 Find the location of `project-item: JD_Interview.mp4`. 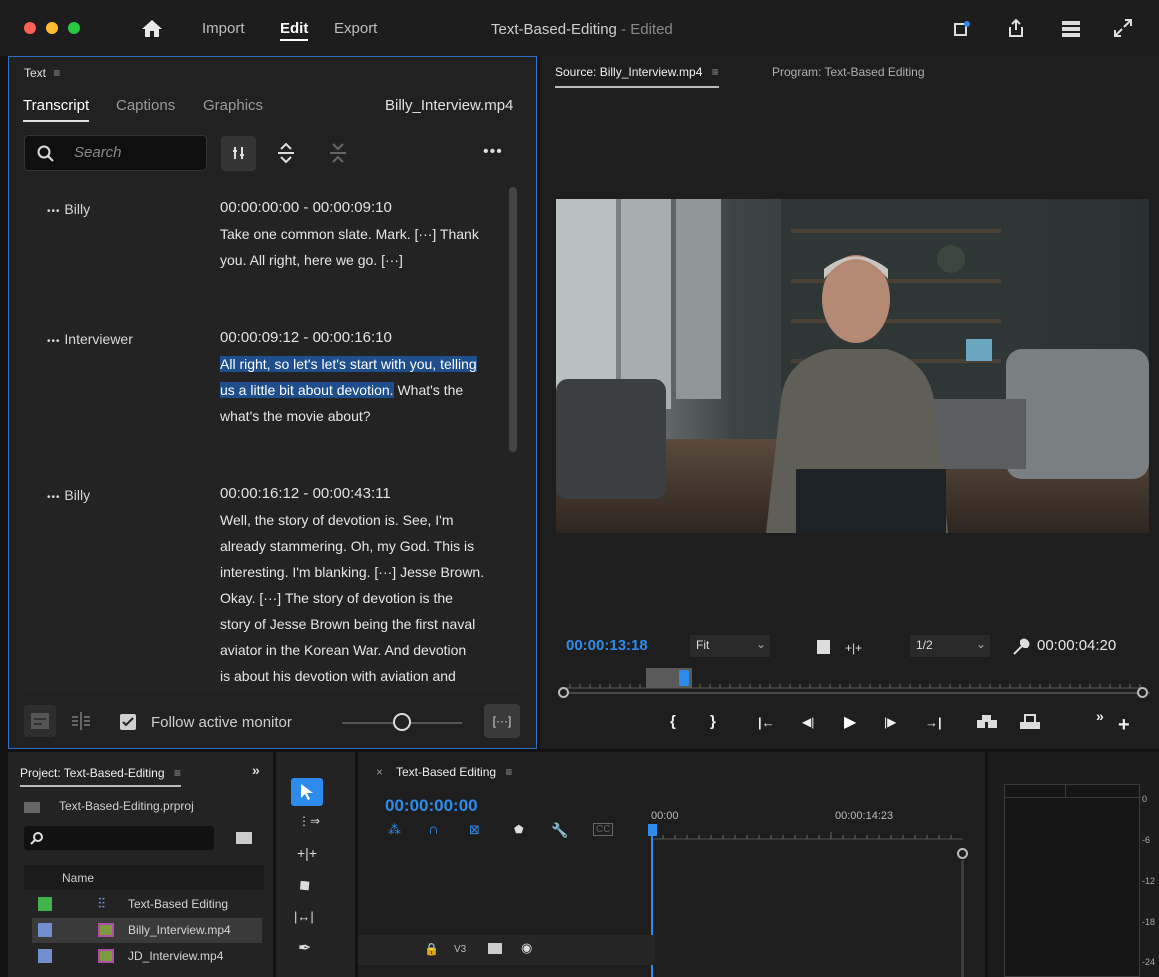

project-item: JD_Interview.mp4 is located at coordinates (147, 956).